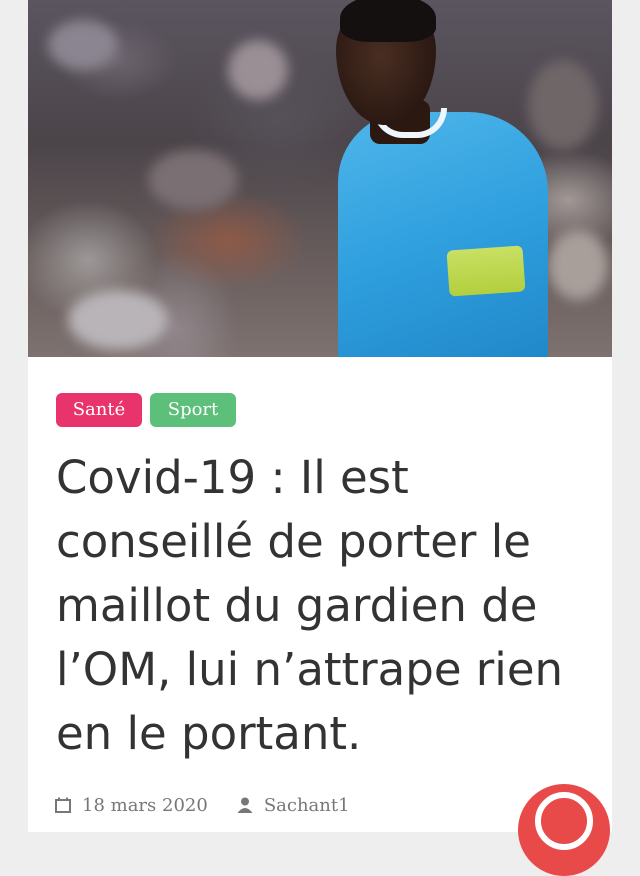  I want to click on calendar-icon, so click(63, 805).